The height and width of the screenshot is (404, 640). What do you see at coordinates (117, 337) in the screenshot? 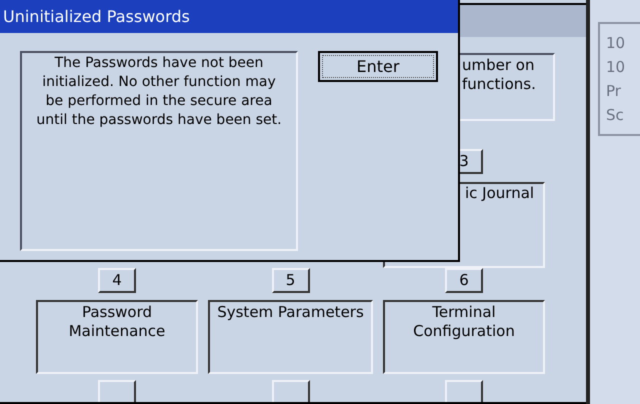
I see `option-button: Password Maintenance` at bounding box center [117, 337].